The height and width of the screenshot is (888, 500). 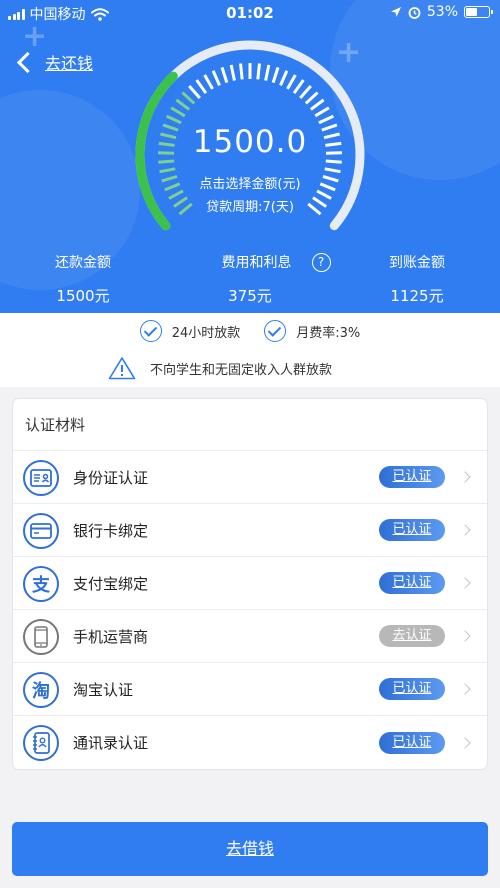 I want to click on row-contacts: 通讯录认证 已认证, so click(x=250, y=742).